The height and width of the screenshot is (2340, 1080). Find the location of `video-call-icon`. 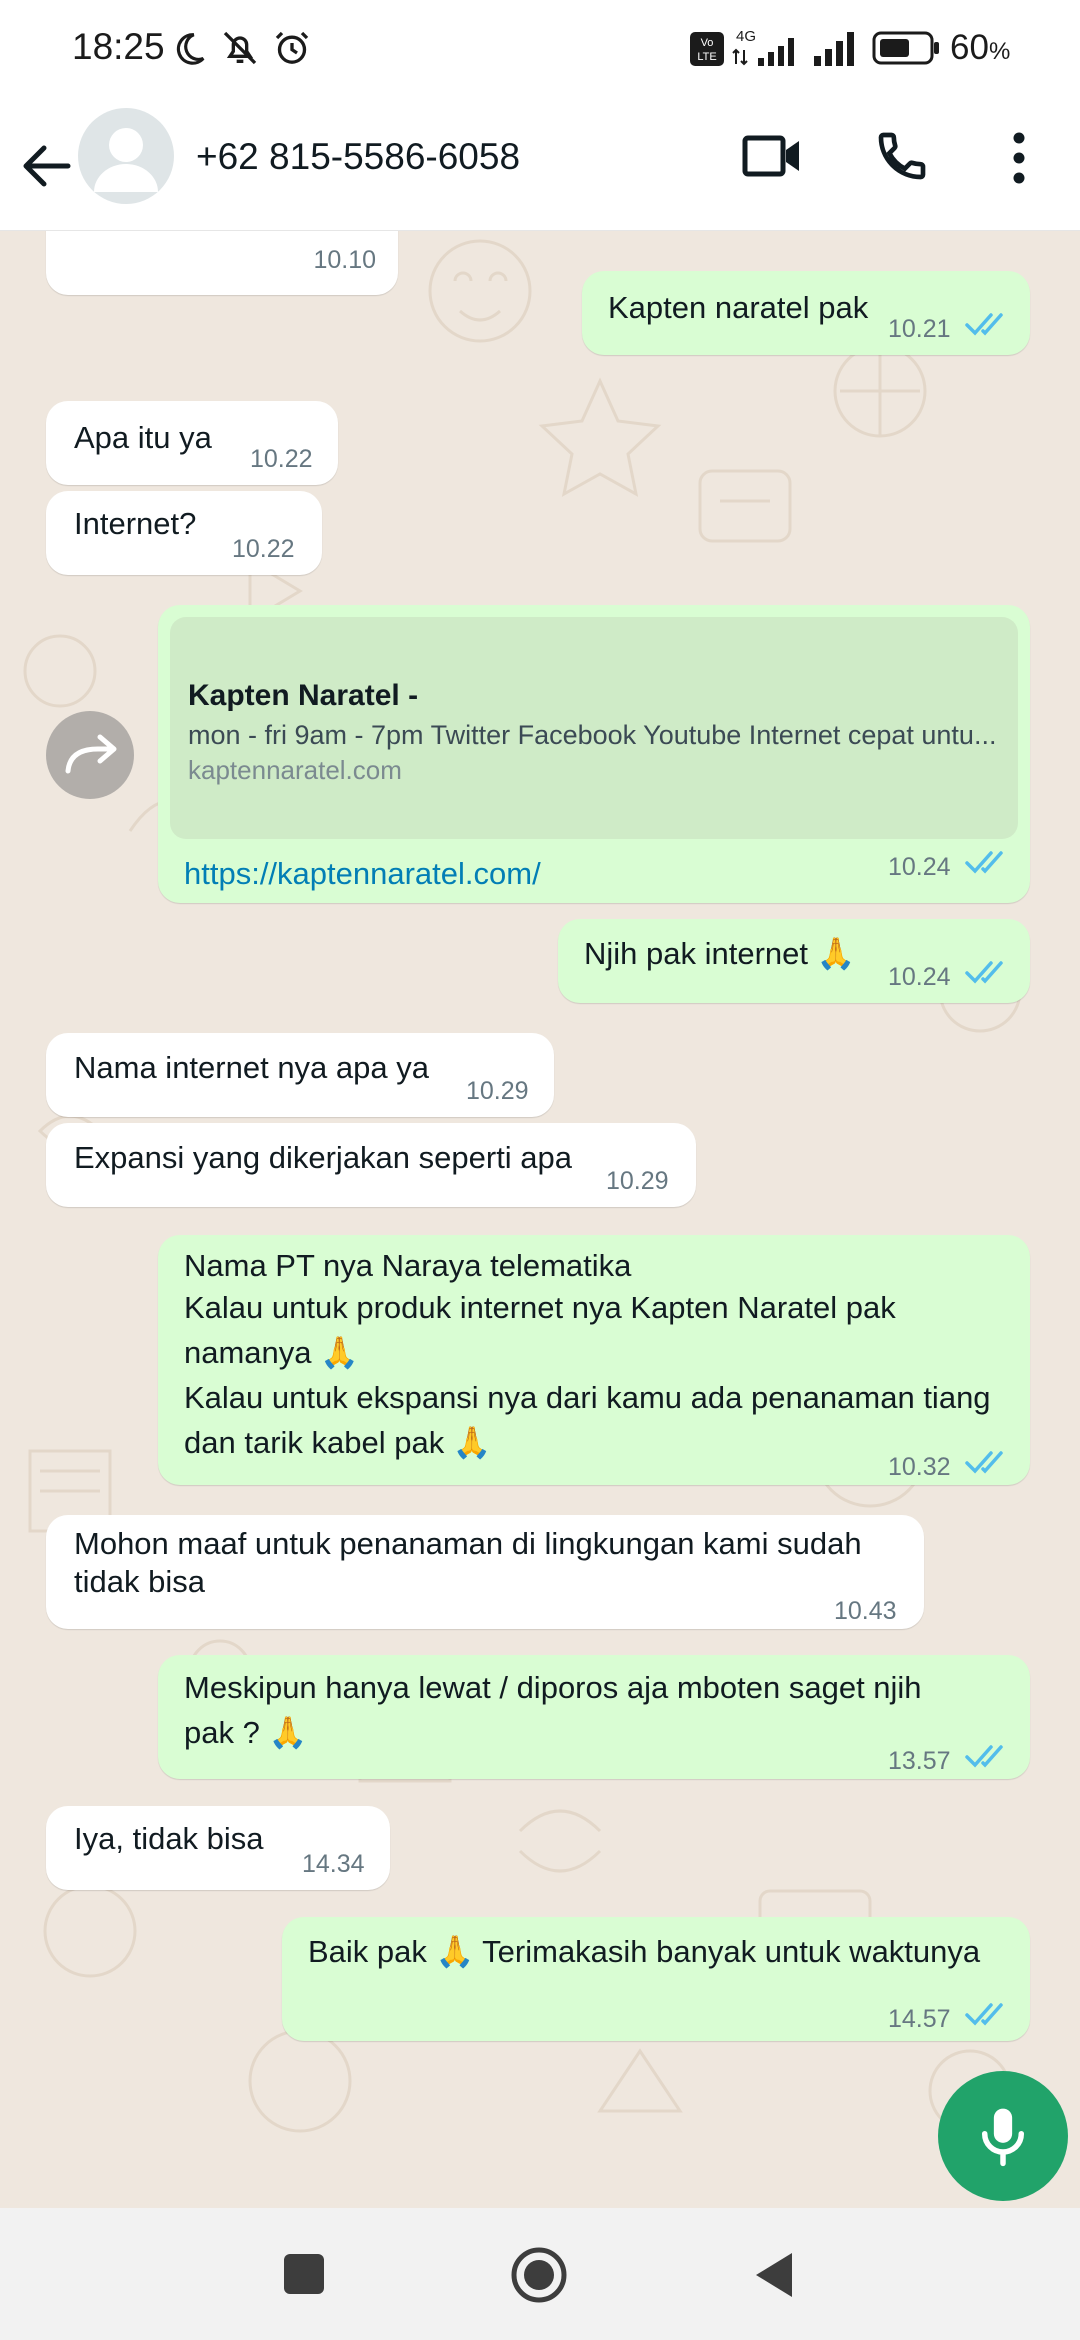

video-call-icon is located at coordinates (772, 156).